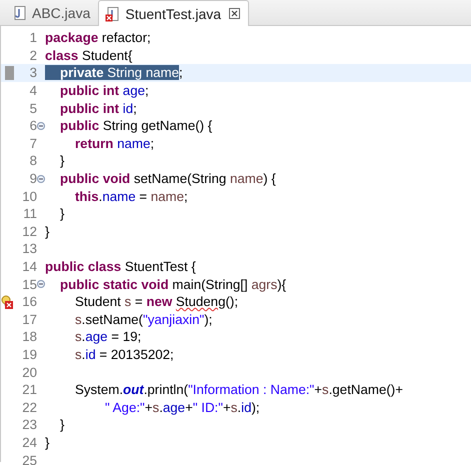 The image size is (471, 465). Describe the element at coordinates (32, 38) in the screenshot. I see `line-number: 1` at that location.